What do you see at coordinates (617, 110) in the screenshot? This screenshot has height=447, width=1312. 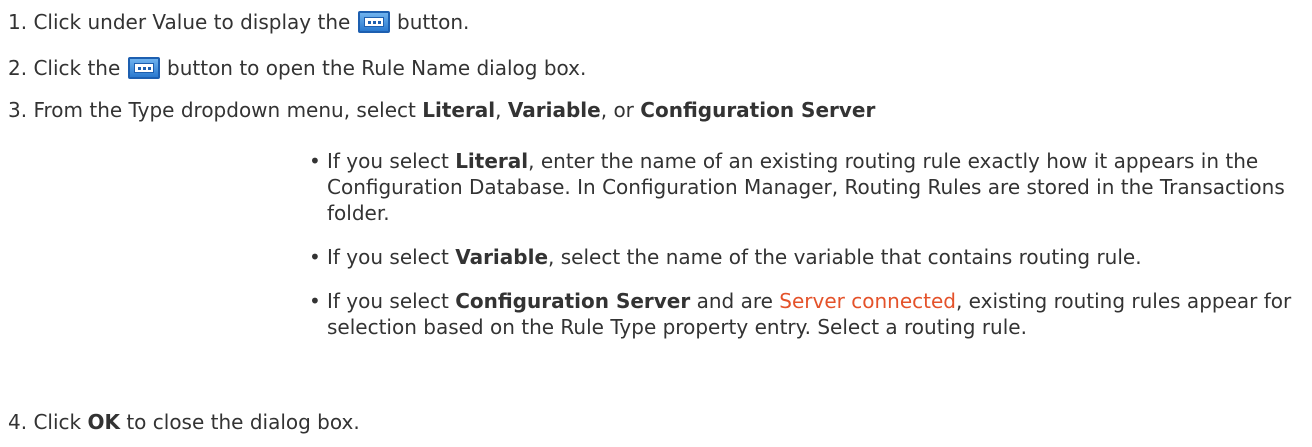 I see `separator: , or` at bounding box center [617, 110].